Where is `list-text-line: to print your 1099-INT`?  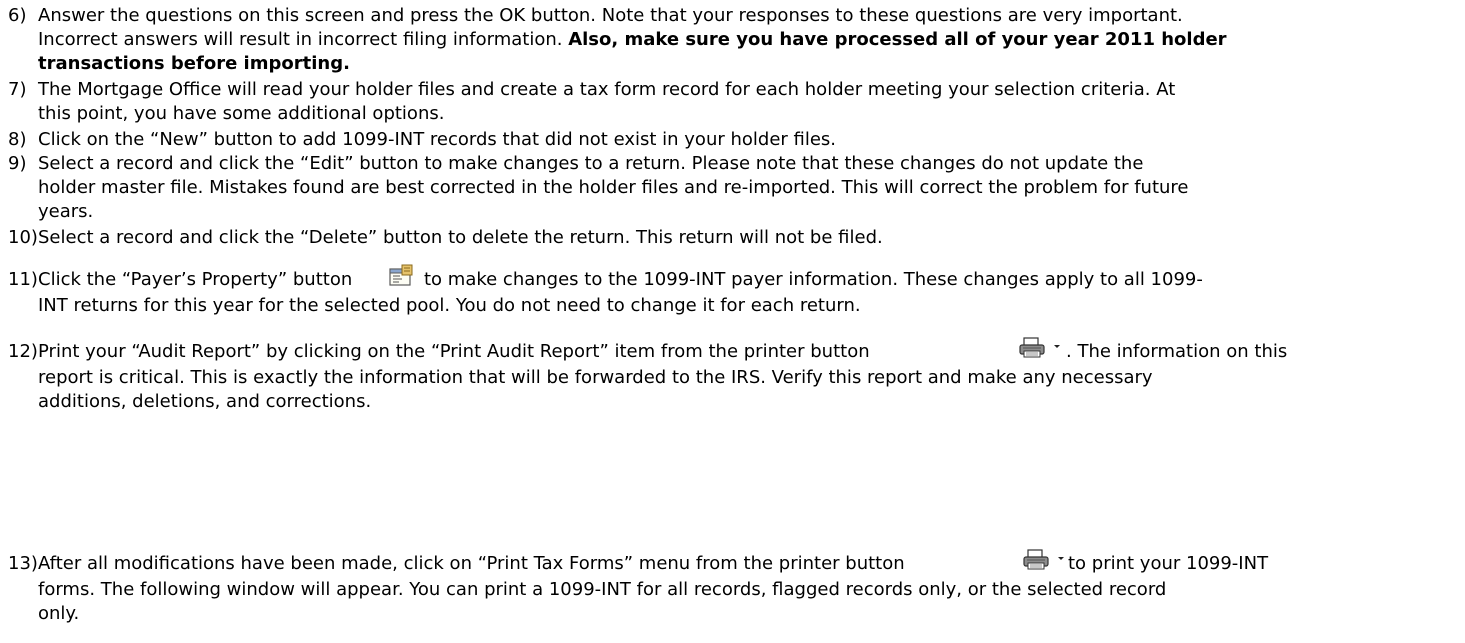
list-text-line: to print your 1099-INT is located at coordinates (1168, 563).